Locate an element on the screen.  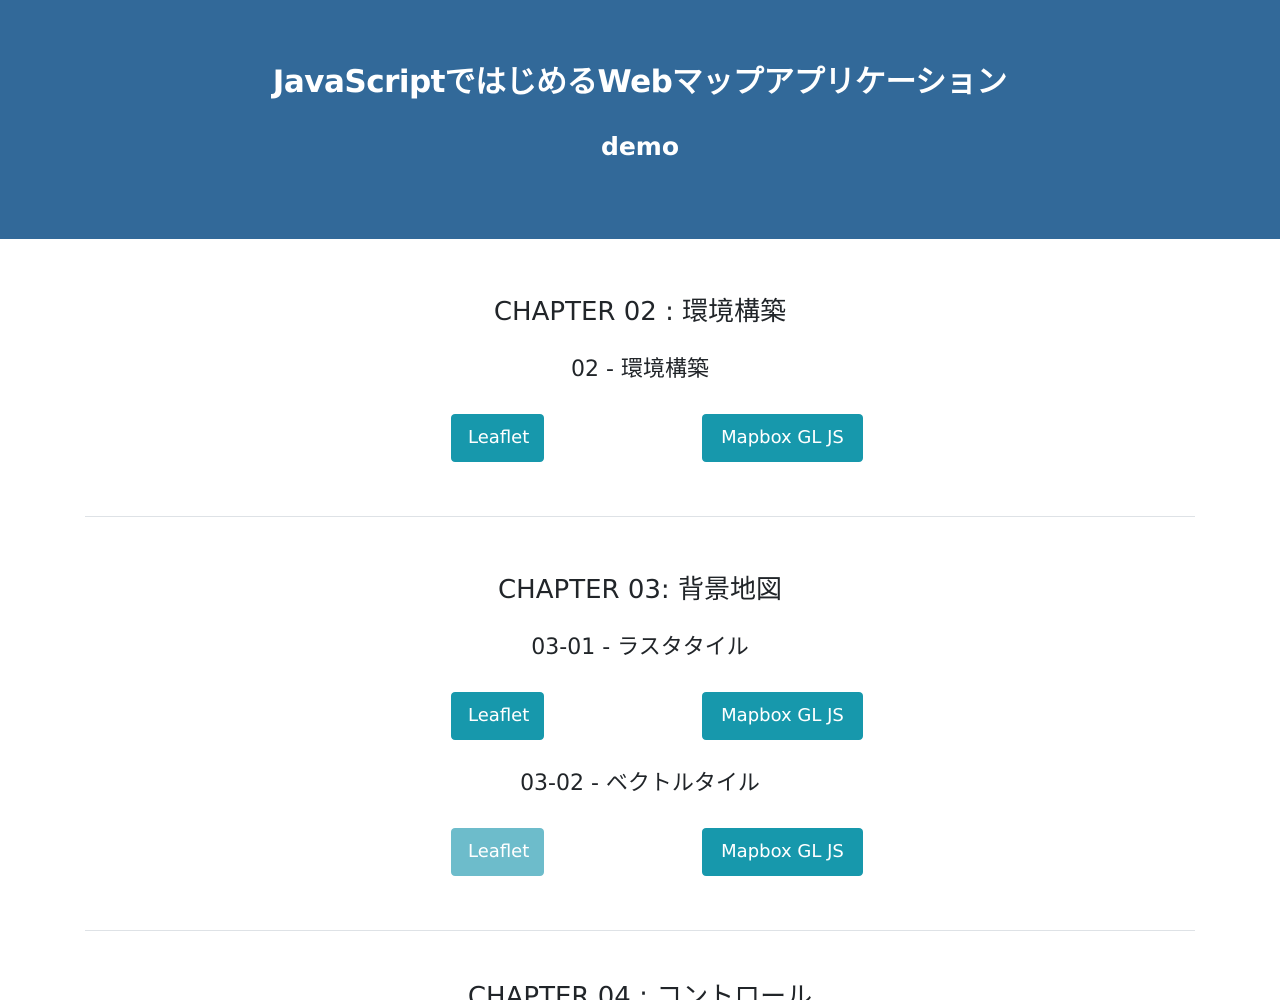
chapter-title: CHAPTER 03: 背景地図 is located at coordinates (640, 590).